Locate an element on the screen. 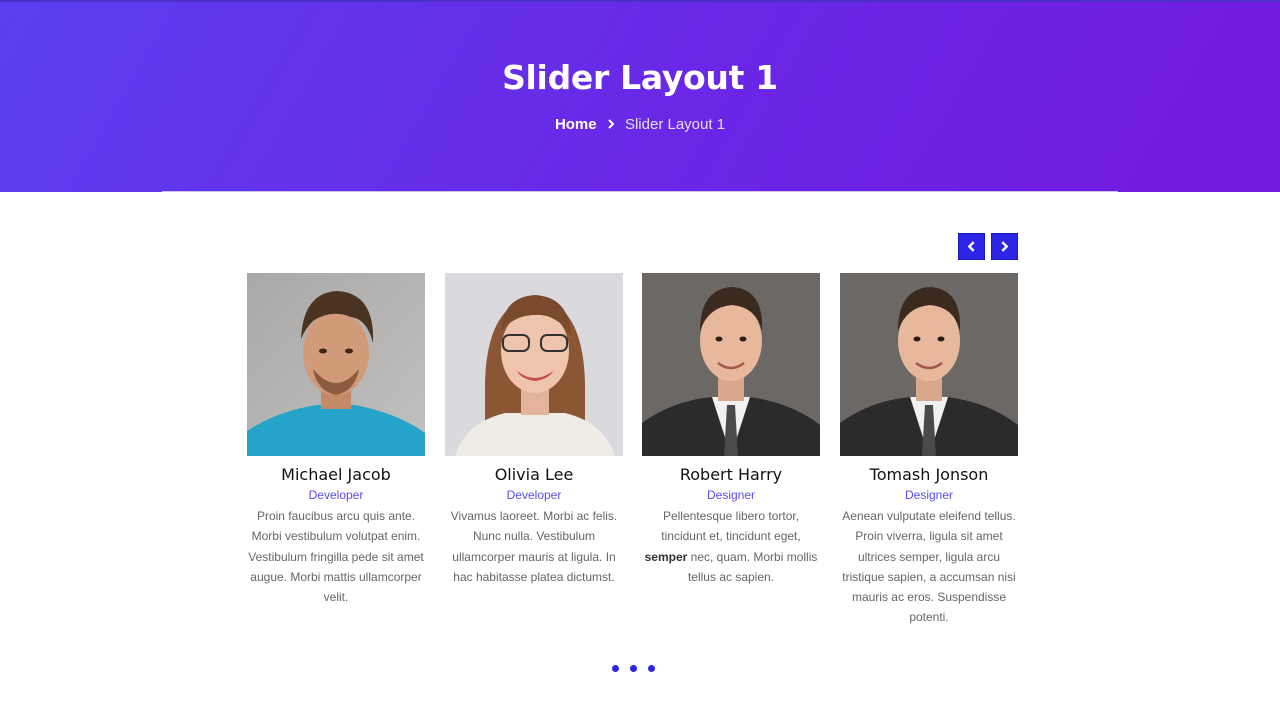  slider-pagination is located at coordinates (633, 668).